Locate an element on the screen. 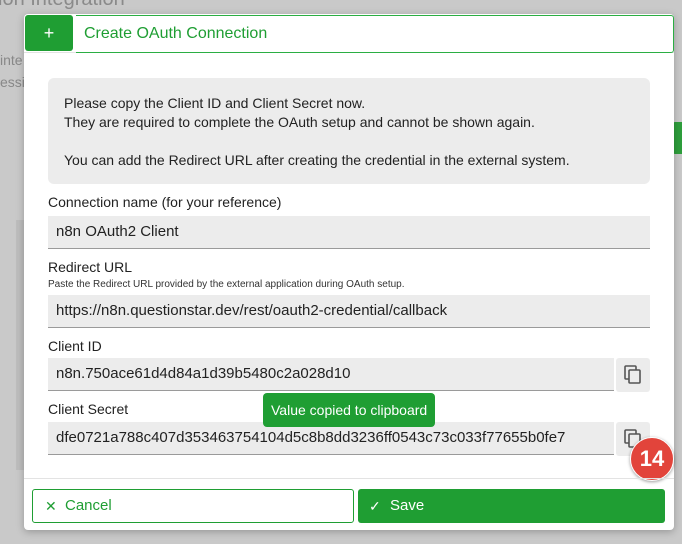 The width and height of the screenshot is (682, 544). footer-divider is located at coordinates (349, 478).